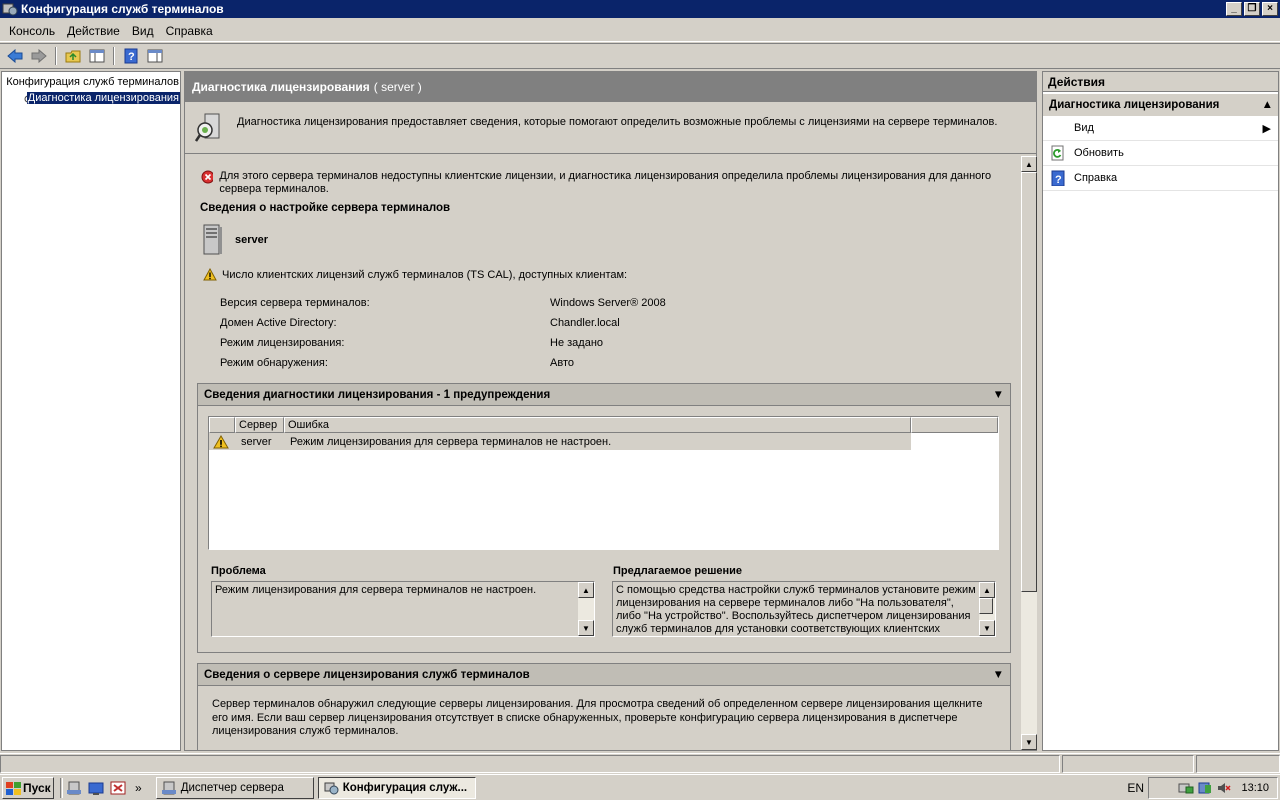  What do you see at coordinates (954, 425) in the screenshot?
I see `col-extra` at bounding box center [954, 425].